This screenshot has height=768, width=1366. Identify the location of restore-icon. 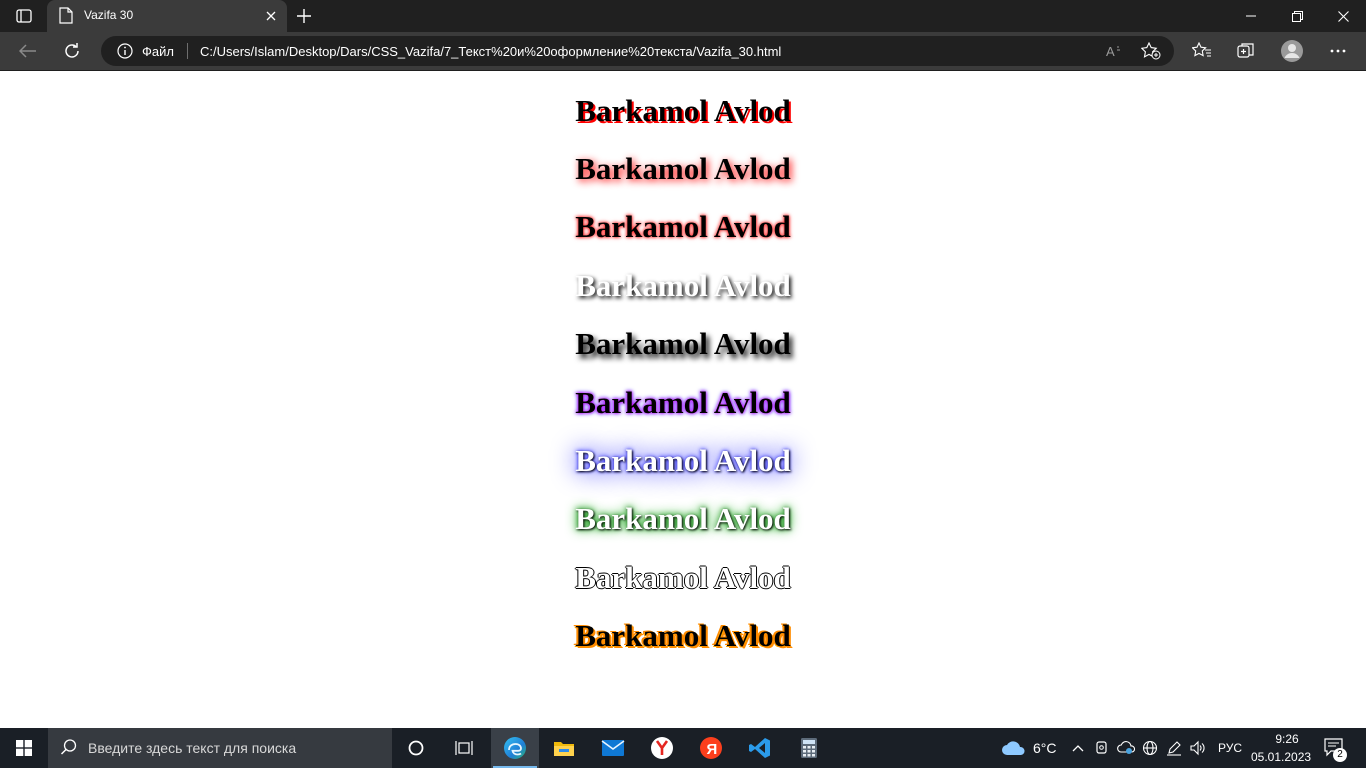
(1297, 16).